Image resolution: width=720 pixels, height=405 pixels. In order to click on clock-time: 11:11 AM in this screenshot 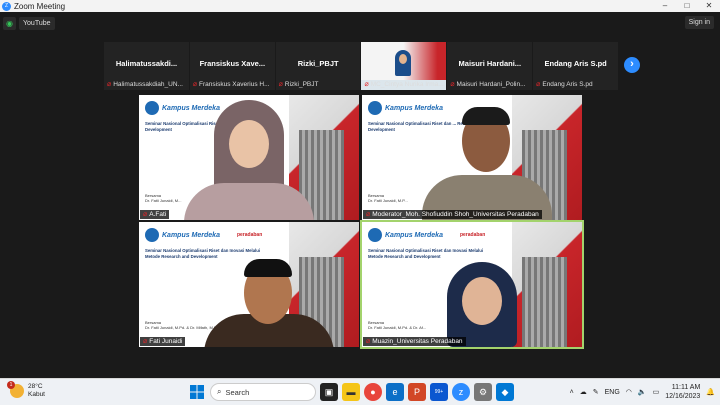, I will do `click(686, 387)`.